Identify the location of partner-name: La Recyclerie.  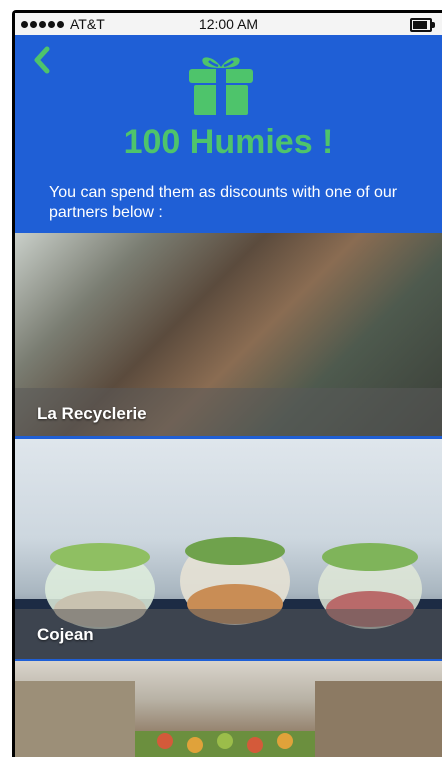
(92, 413).